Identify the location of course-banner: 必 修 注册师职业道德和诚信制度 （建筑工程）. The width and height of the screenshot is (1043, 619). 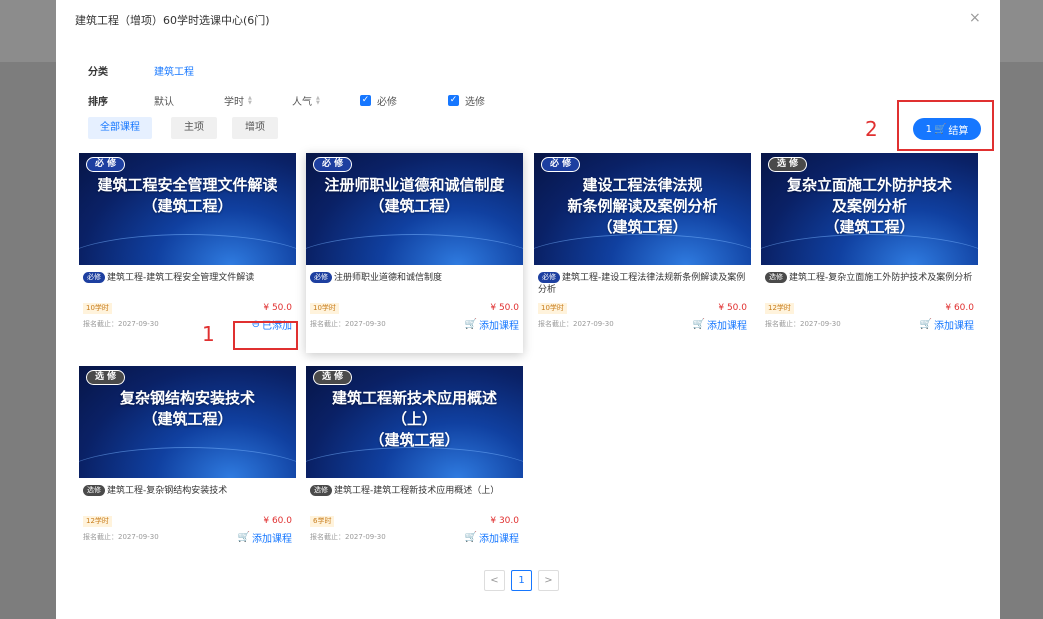
(414, 209).